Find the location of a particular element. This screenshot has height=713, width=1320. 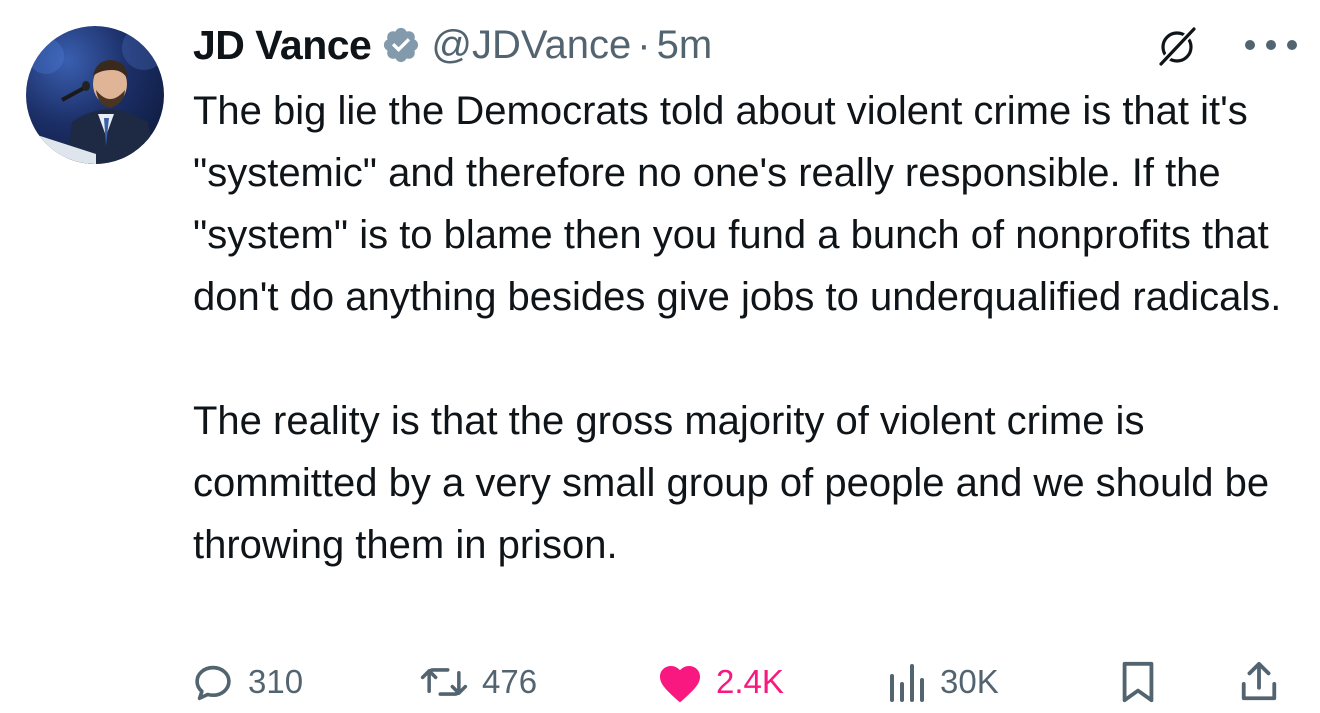

like-button: 2.4K is located at coordinates (720, 682).